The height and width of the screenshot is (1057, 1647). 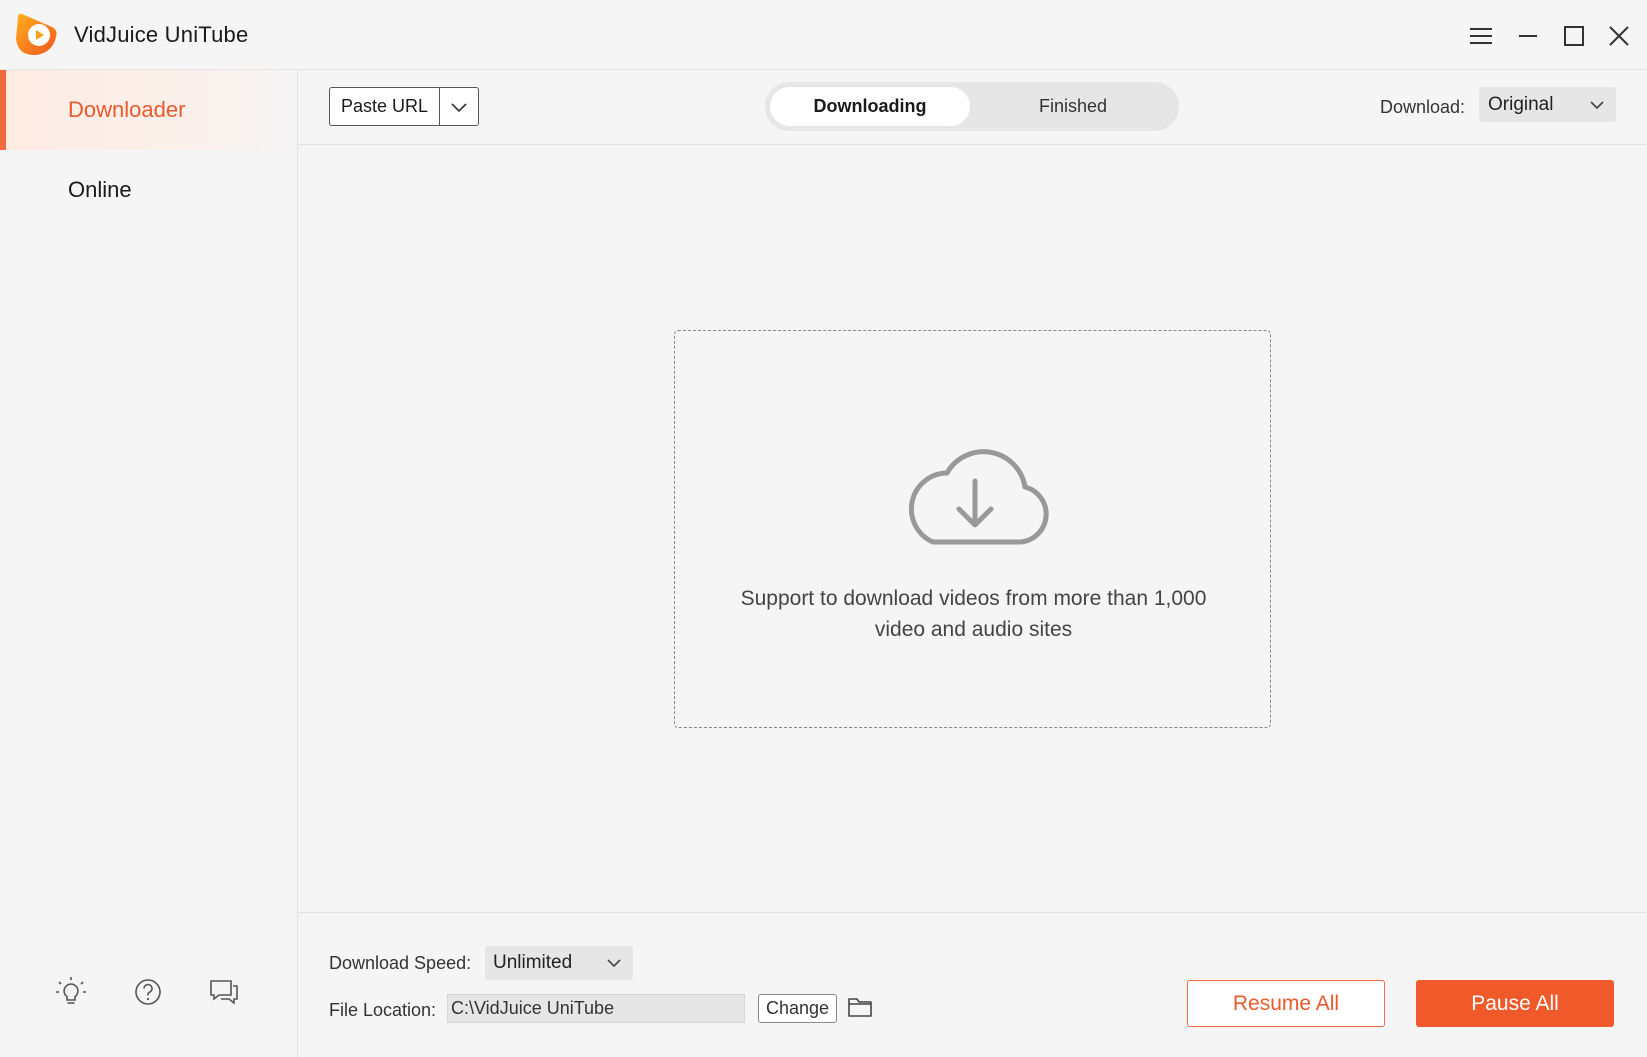 What do you see at coordinates (978, 497) in the screenshot?
I see `cloud-download-icon` at bounding box center [978, 497].